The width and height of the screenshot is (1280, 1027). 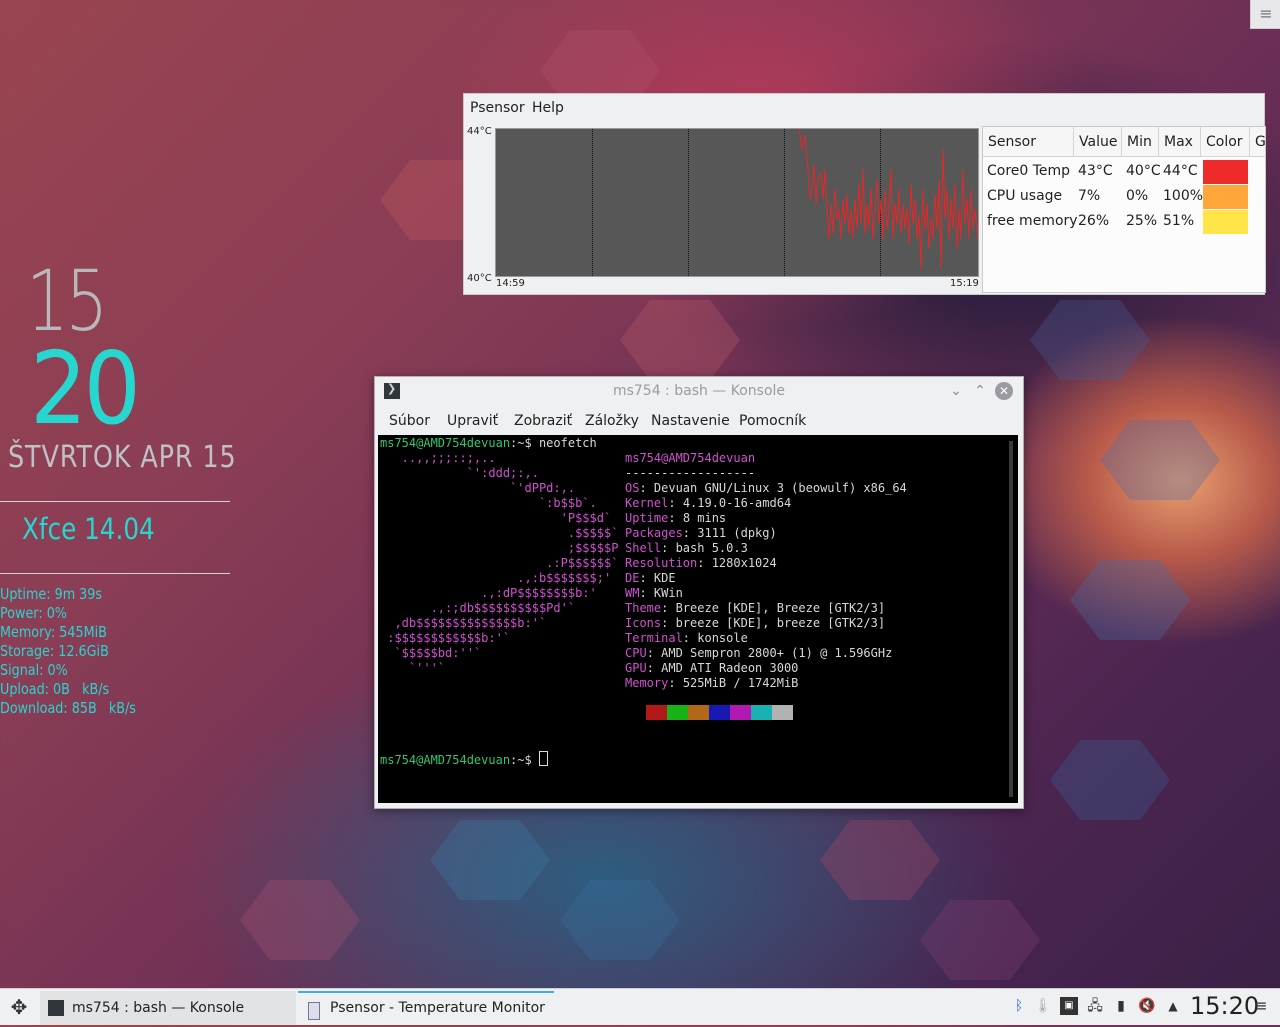 I want to click on sensor-graph, so click(x=737, y=202).